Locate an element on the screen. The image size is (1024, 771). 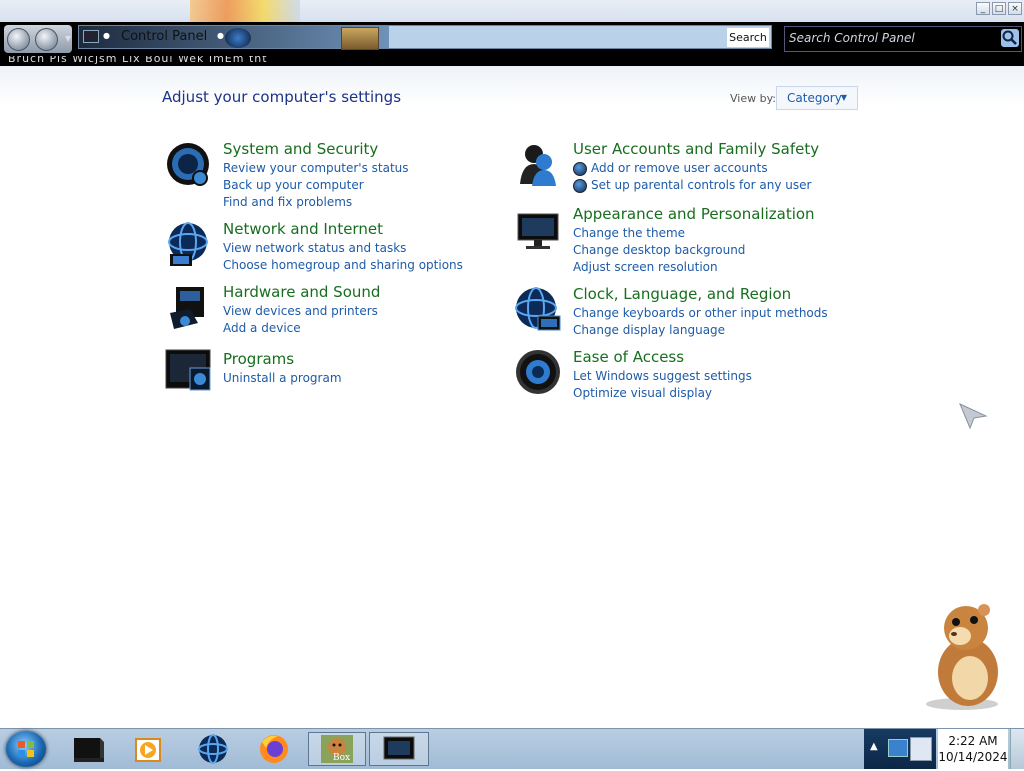
category-link: Choose homegroup and sharing options is located at coordinates (343, 265).